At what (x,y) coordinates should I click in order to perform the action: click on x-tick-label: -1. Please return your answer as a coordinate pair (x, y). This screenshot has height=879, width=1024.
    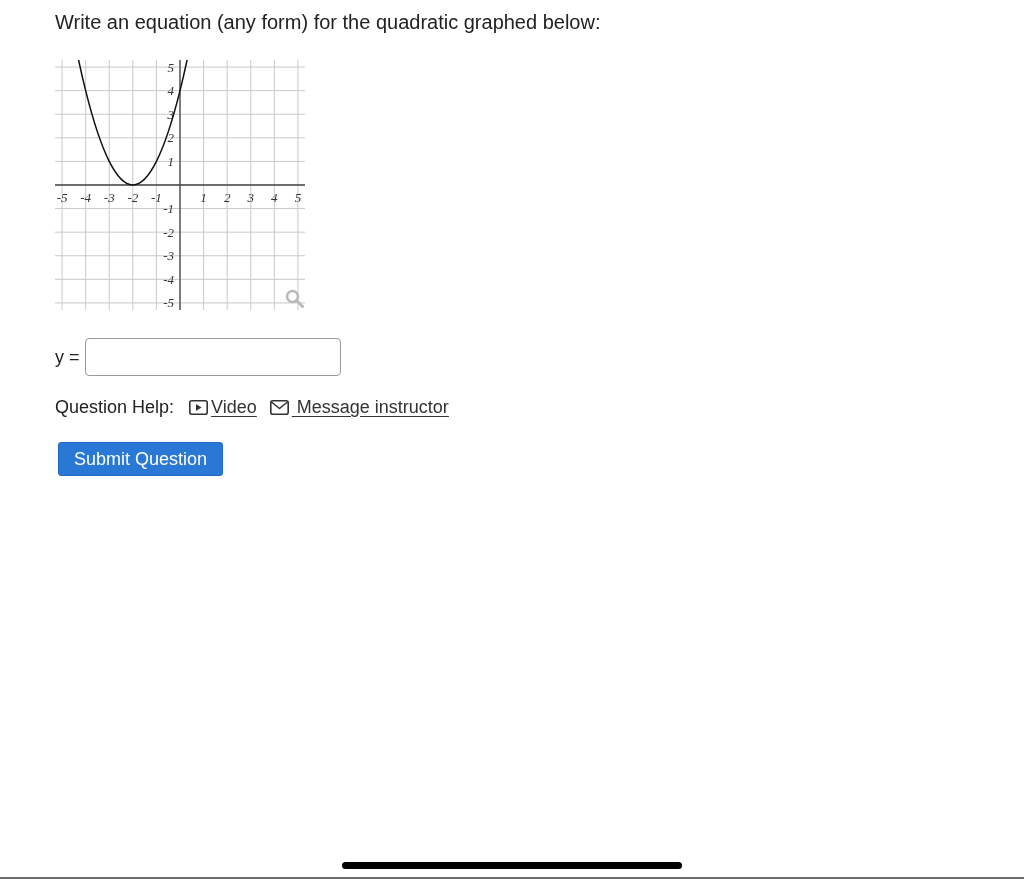
    Looking at the image, I should click on (156, 197).